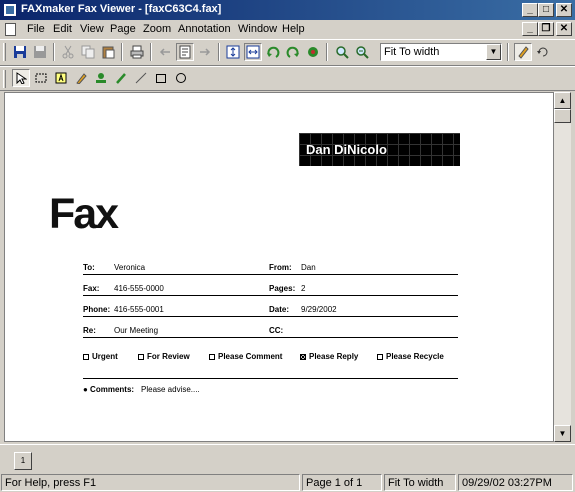  Describe the element at coordinates (68, 52) in the screenshot. I see `cut-icon` at that location.